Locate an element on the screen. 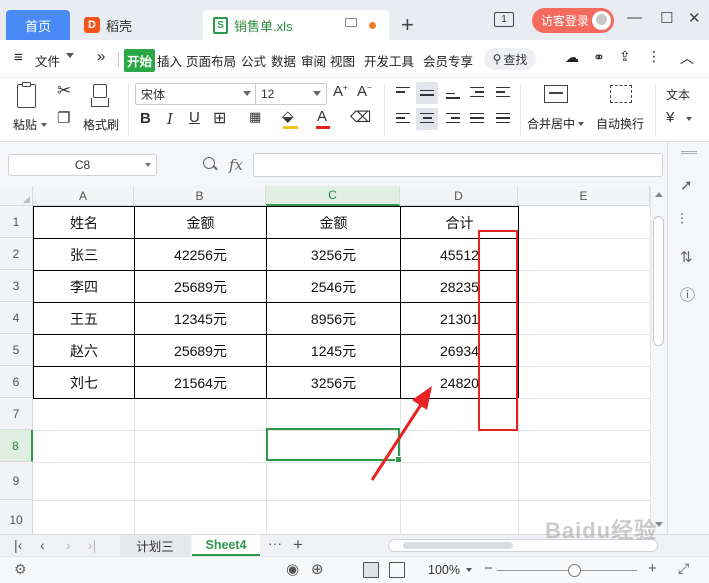  cloud-sync-icon: ☁ is located at coordinates (572, 57).